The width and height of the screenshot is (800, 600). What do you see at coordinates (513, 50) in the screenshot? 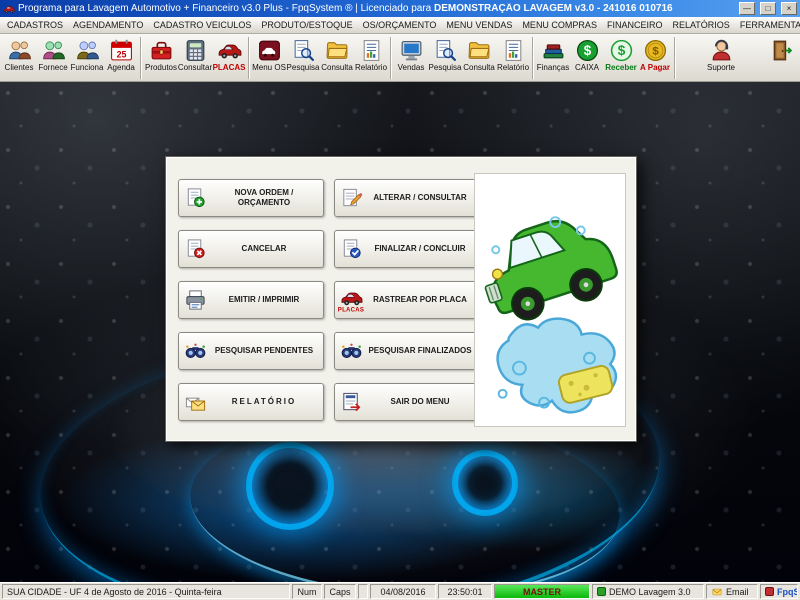
I see `report-icon` at bounding box center [513, 50].